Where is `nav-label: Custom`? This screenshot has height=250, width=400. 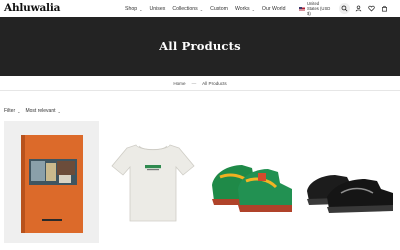
nav-label: Custom is located at coordinates (219, 9).